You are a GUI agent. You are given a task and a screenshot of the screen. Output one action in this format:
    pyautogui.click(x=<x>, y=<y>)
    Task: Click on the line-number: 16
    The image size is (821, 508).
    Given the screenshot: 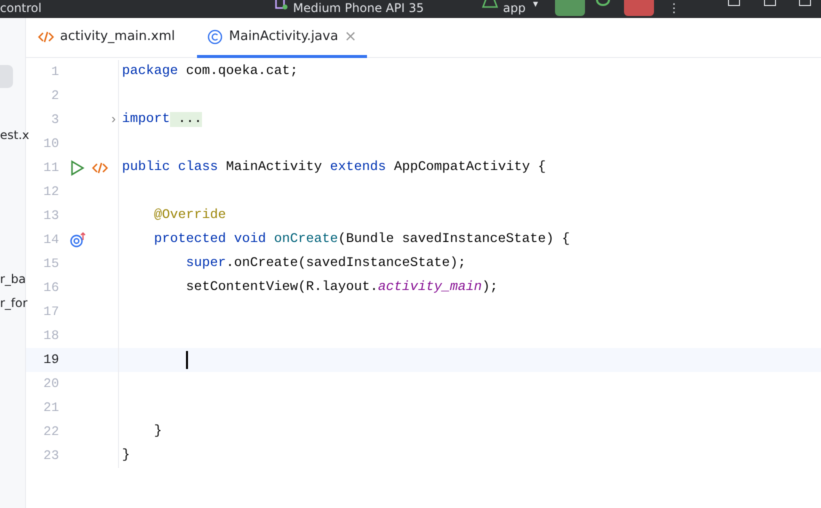 What is the action you would take?
    pyautogui.click(x=50, y=288)
    